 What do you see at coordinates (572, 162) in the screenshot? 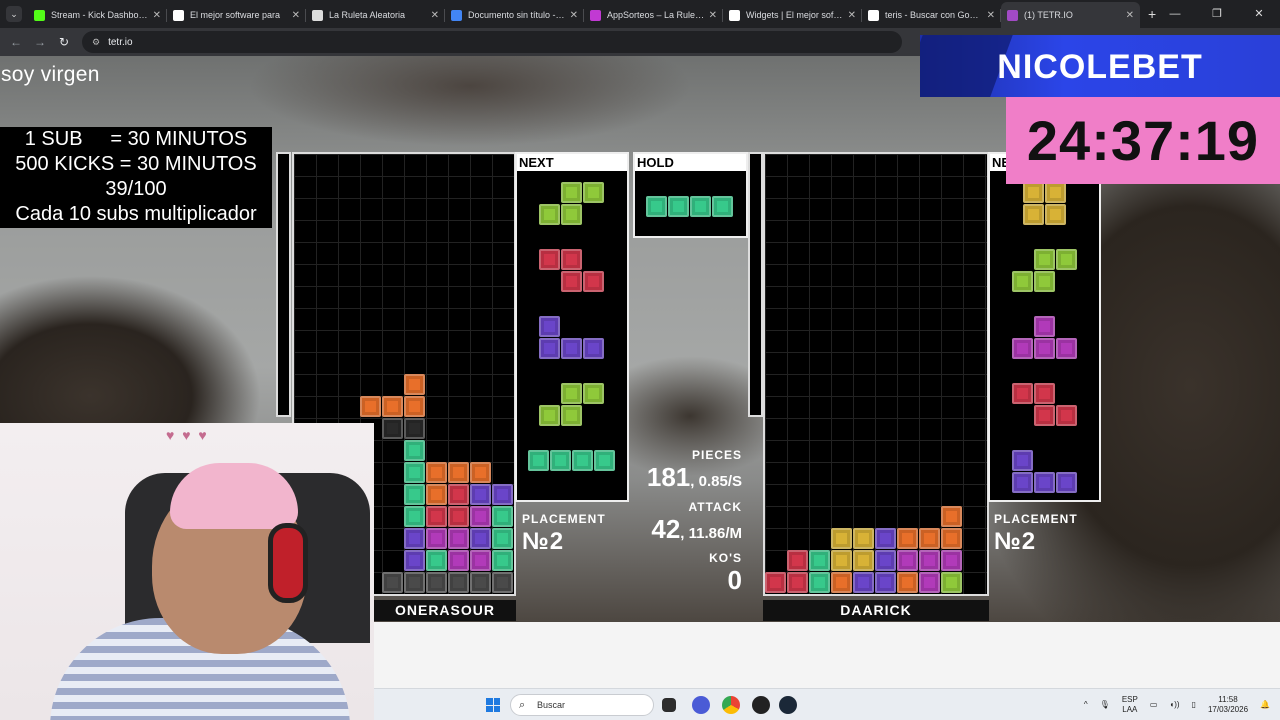
I see `next-label: NEXT` at bounding box center [572, 162].